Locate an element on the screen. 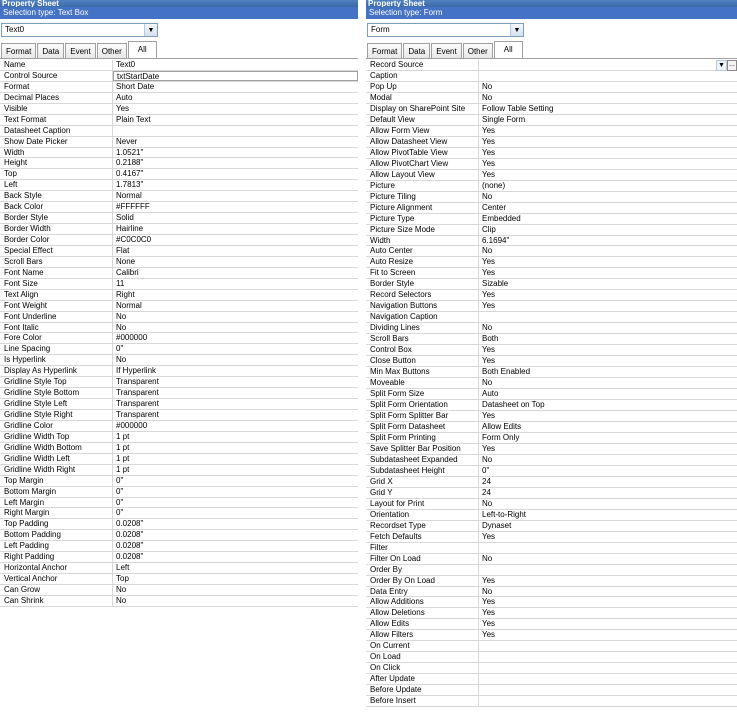 The image size is (737, 723). property-value: (none) is located at coordinates (608, 186).